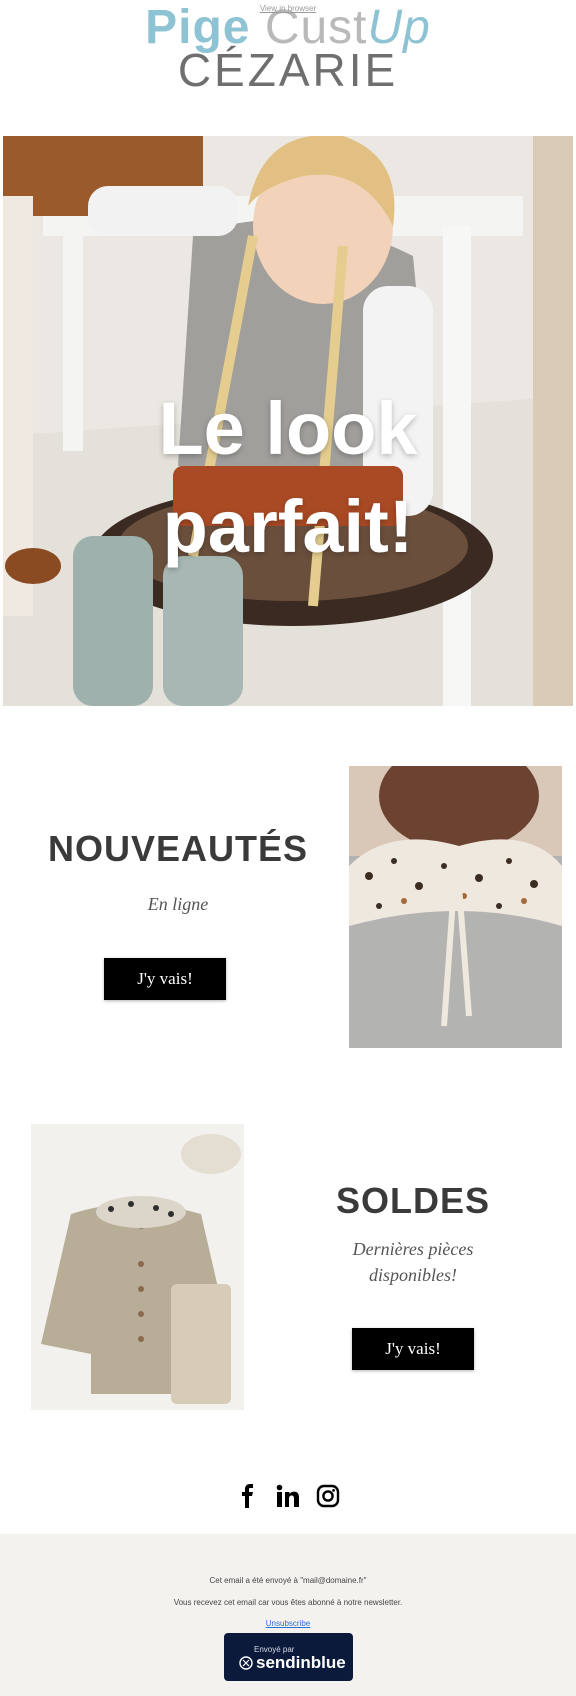 The image size is (576, 1696). What do you see at coordinates (288, 8) in the screenshot?
I see `view-in-browser-link: View in browser` at bounding box center [288, 8].